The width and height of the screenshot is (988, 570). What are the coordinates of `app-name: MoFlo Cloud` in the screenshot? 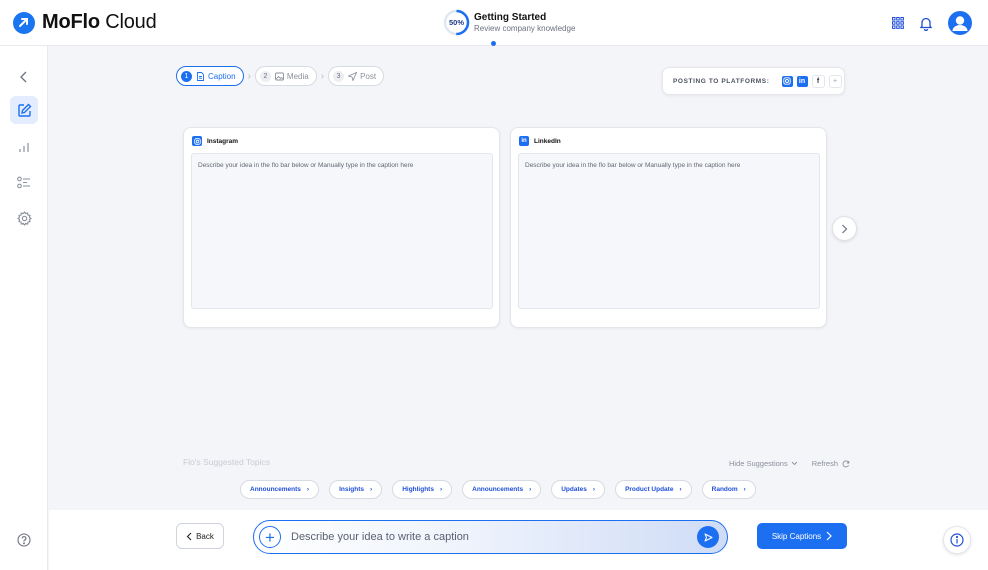 It's located at (99, 22).